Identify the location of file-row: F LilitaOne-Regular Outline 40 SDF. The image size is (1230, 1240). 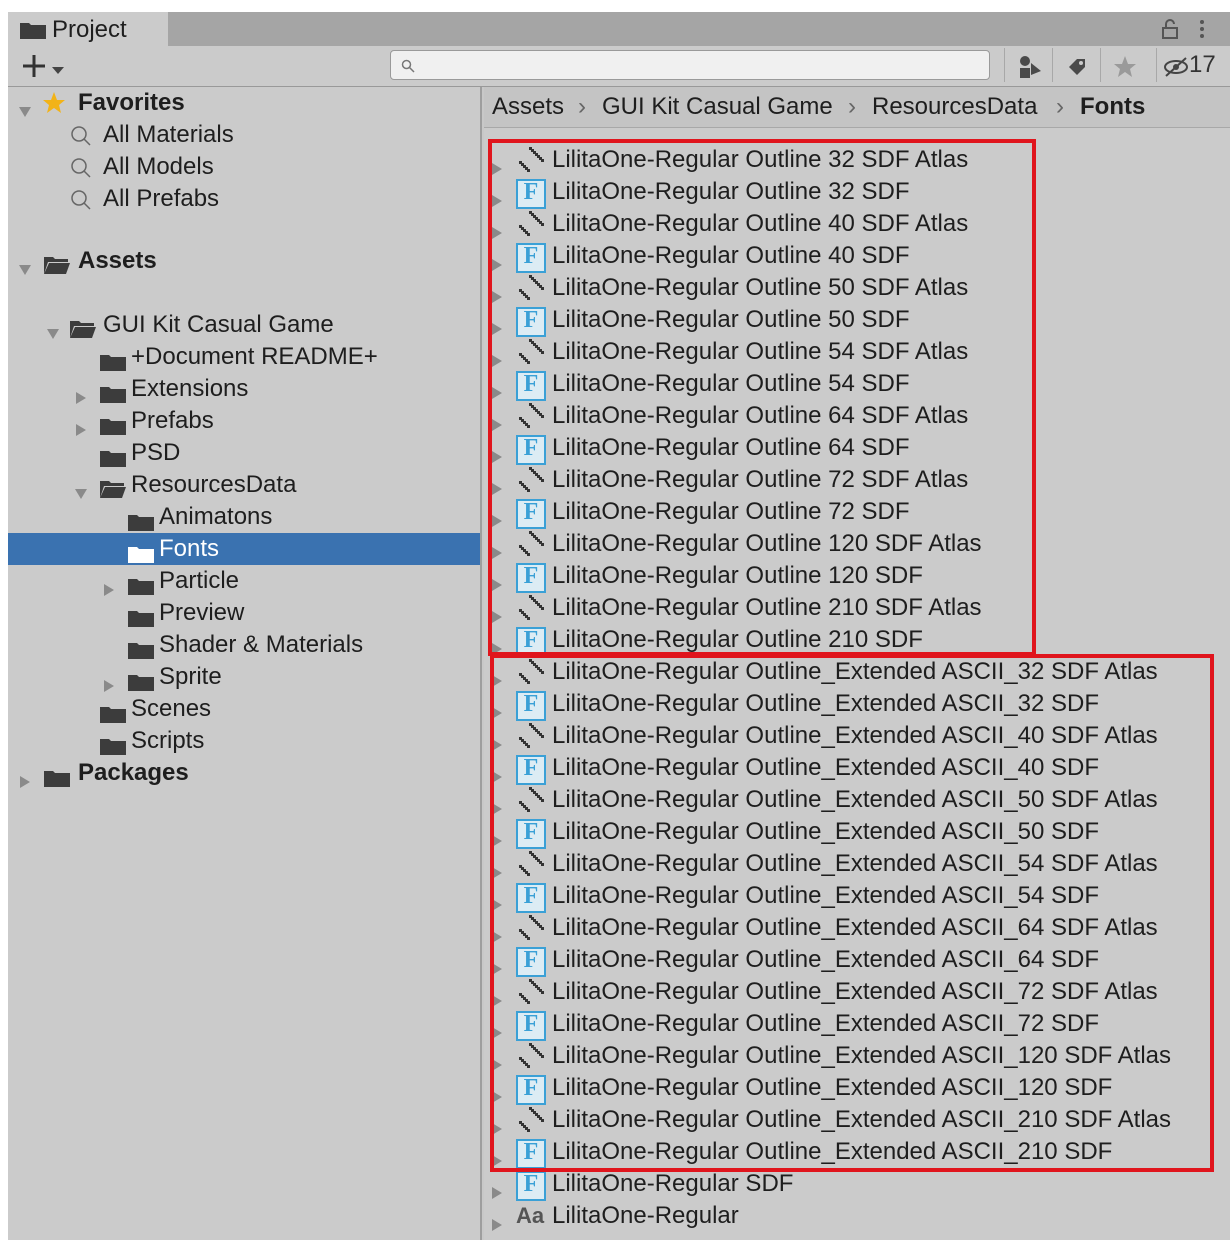
(857, 256).